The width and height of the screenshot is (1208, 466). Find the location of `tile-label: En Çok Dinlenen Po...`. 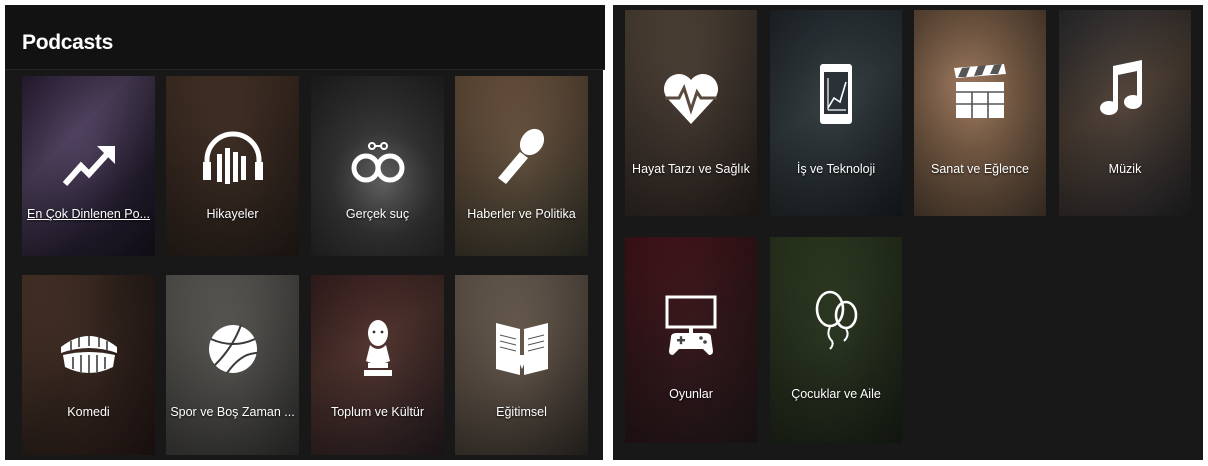

tile-label: En Çok Dinlenen Po... is located at coordinates (88, 214).